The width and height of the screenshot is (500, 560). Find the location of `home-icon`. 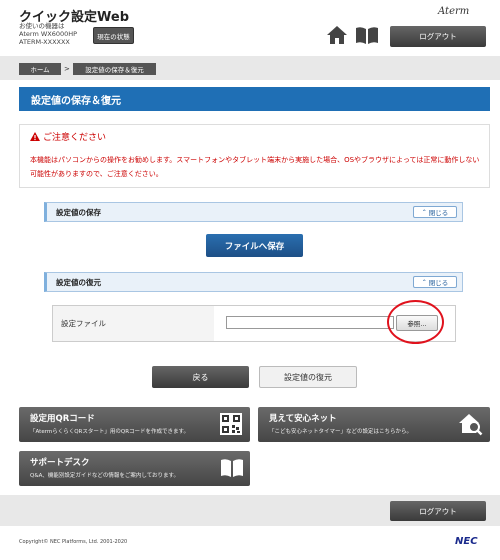

home-icon is located at coordinates (337, 35).